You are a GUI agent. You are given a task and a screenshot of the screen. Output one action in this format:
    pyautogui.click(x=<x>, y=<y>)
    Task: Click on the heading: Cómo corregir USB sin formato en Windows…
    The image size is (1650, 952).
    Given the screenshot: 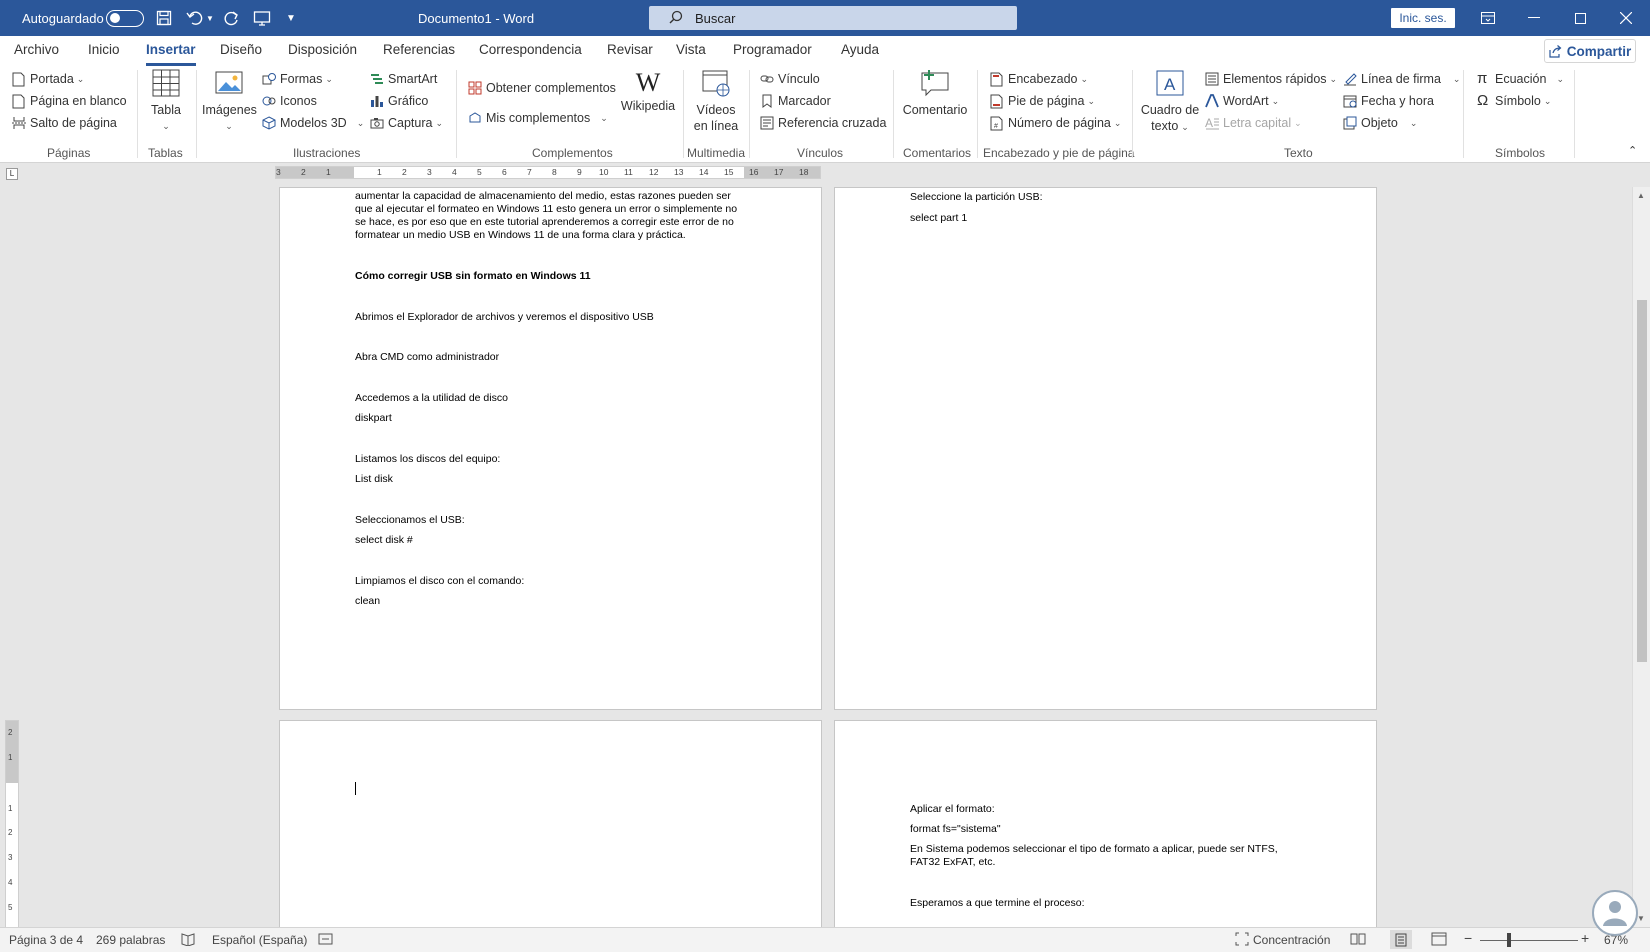 What is the action you would take?
    pyautogui.click(x=473, y=276)
    